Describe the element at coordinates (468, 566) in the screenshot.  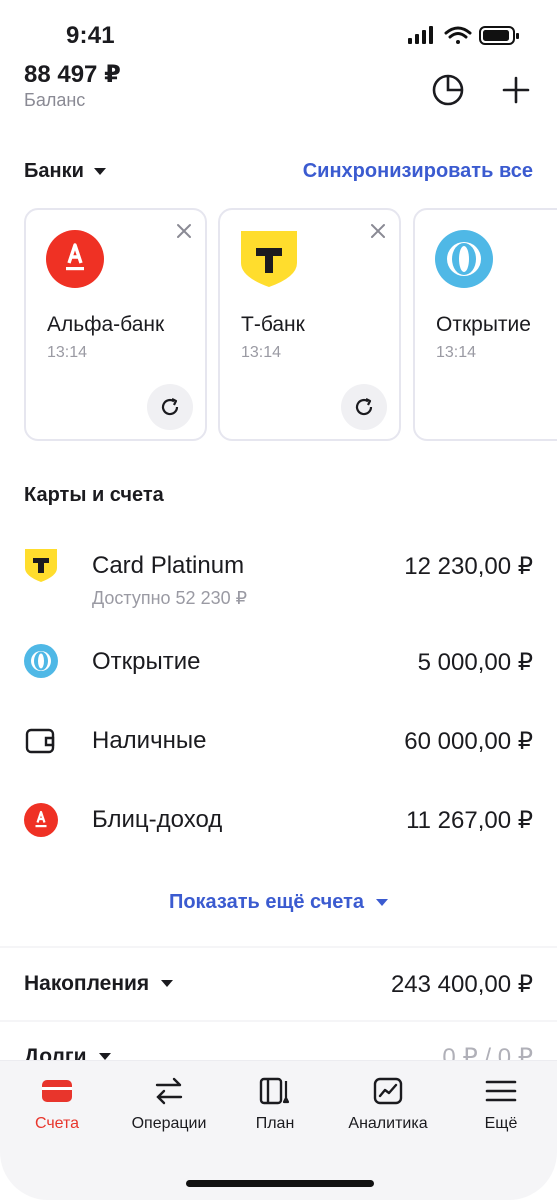
I see `account-amount: 12 230,00 ₽` at that location.